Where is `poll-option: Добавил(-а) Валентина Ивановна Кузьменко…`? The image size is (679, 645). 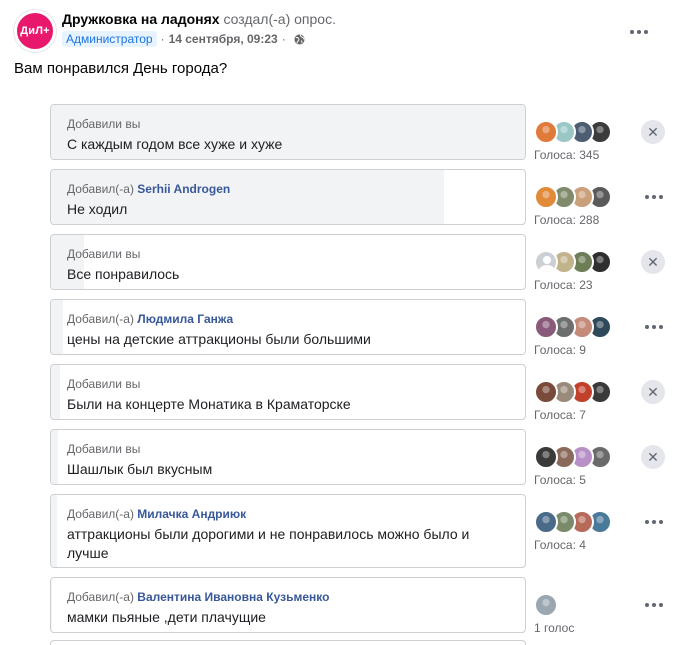
poll-option: Добавил(-а) Валентина Ивановна Кузьменко… is located at coordinates (288, 605).